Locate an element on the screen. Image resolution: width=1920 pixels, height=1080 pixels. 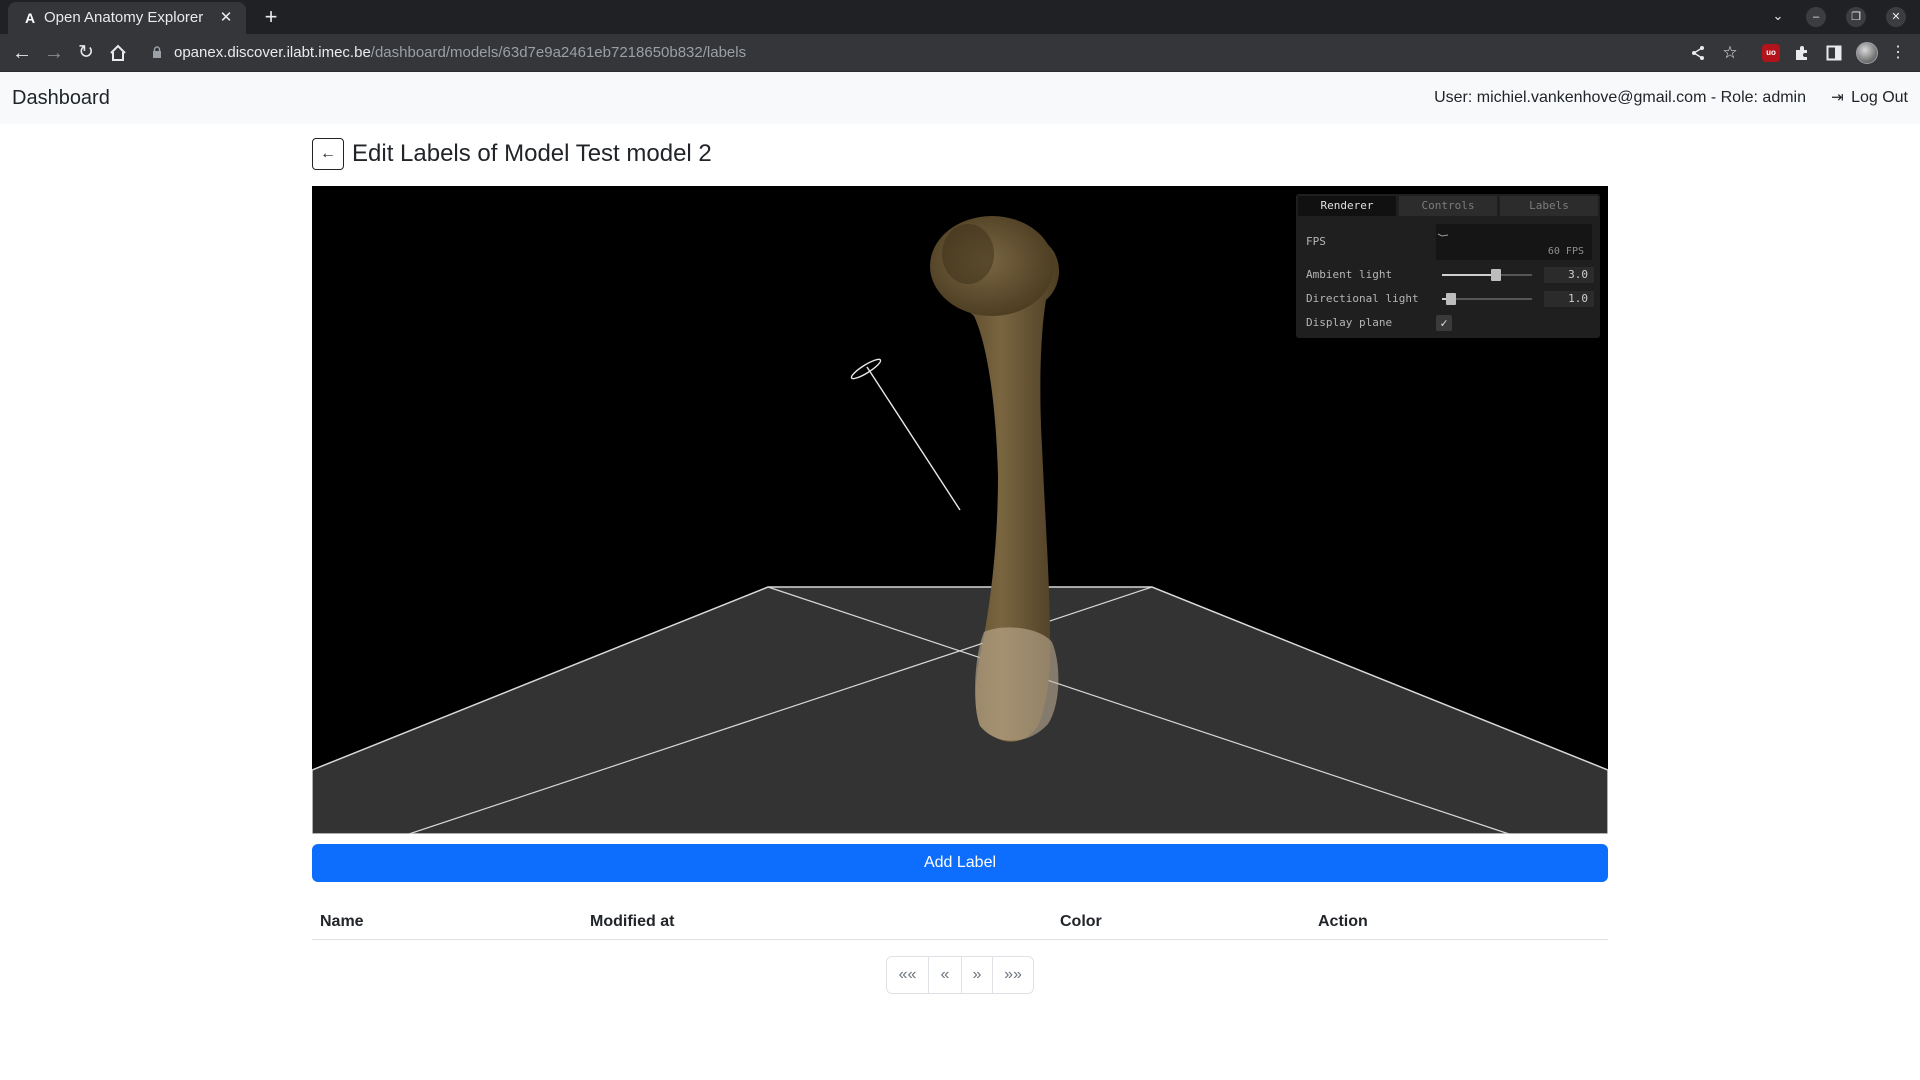
lock-icon is located at coordinates (157, 52).